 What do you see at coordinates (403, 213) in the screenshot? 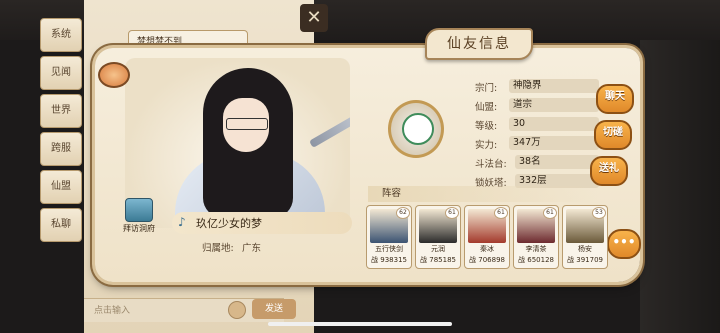
I see `hero-level: 62` at bounding box center [403, 213].